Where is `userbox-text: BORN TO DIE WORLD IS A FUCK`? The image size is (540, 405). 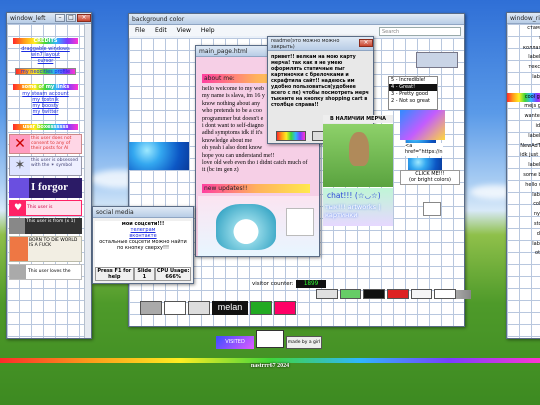 userbox-text: BORN TO DIE WORLD IS A FUCK is located at coordinates (53, 243).